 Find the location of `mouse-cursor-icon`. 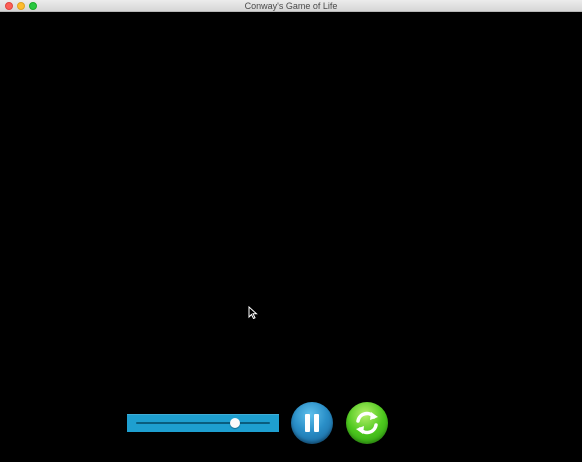

mouse-cursor-icon is located at coordinates (253, 312).